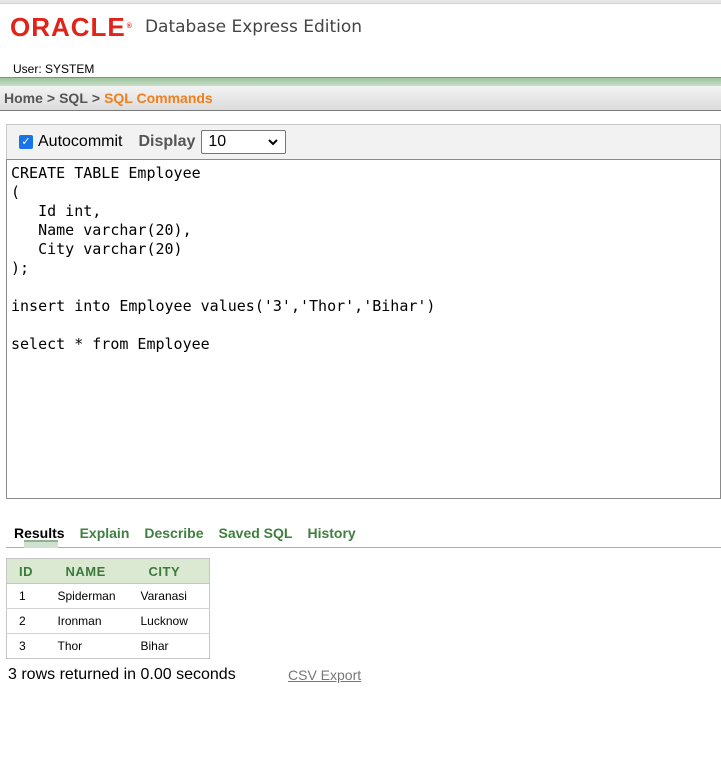 This screenshot has height=757, width=721. Describe the element at coordinates (360, 2) in the screenshot. I see `top-rule` at that location.